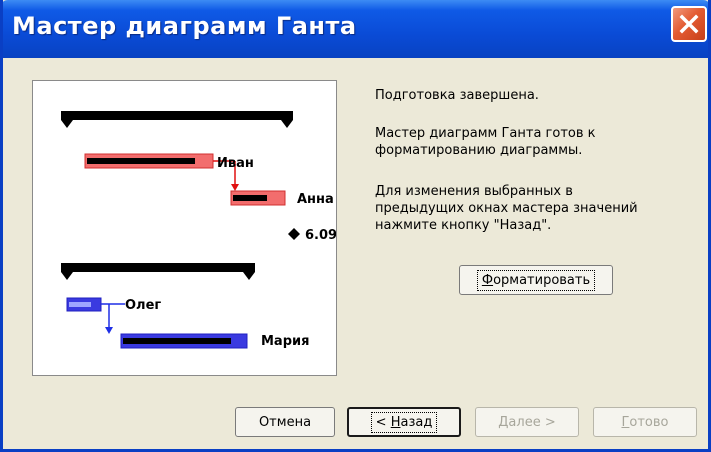 This screenshot has width=711, height=452. Describe the element at coordinates (527, 422) in the screenshot. I see `next-button: Далее >` at that location.